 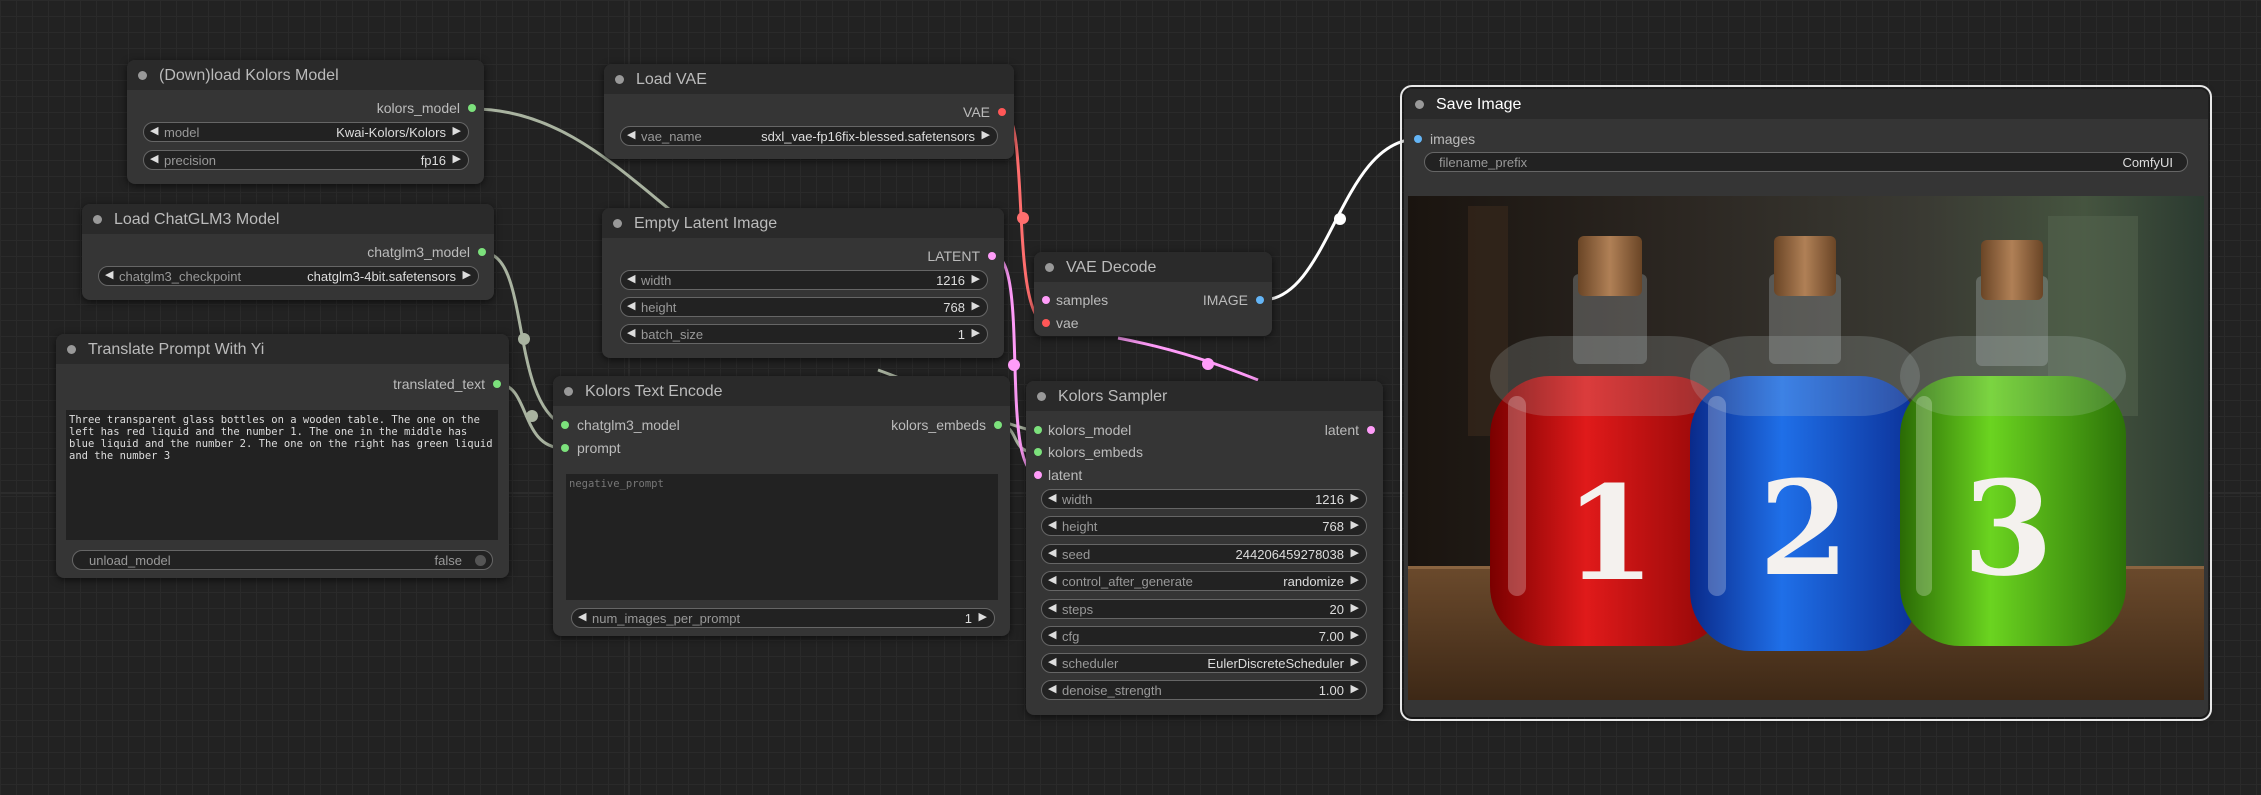 What do you see at coordinates (1204, 581) in the screenshot?
I see `control-after-generate-combo: ◀ control_after_generate randomize ▶` at bounding box center [1204, 581].